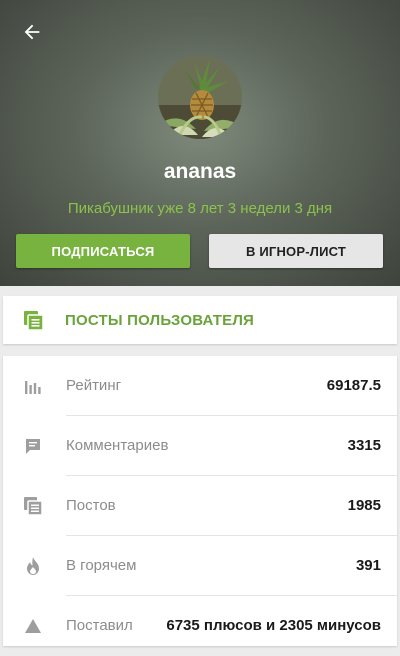  What do you see at coordinates (200, 208) in the screenshot?
I see `tenure-text: Пикабушник уже 8 лет 3 недели 3 дня` at bounding box center [200, 208].